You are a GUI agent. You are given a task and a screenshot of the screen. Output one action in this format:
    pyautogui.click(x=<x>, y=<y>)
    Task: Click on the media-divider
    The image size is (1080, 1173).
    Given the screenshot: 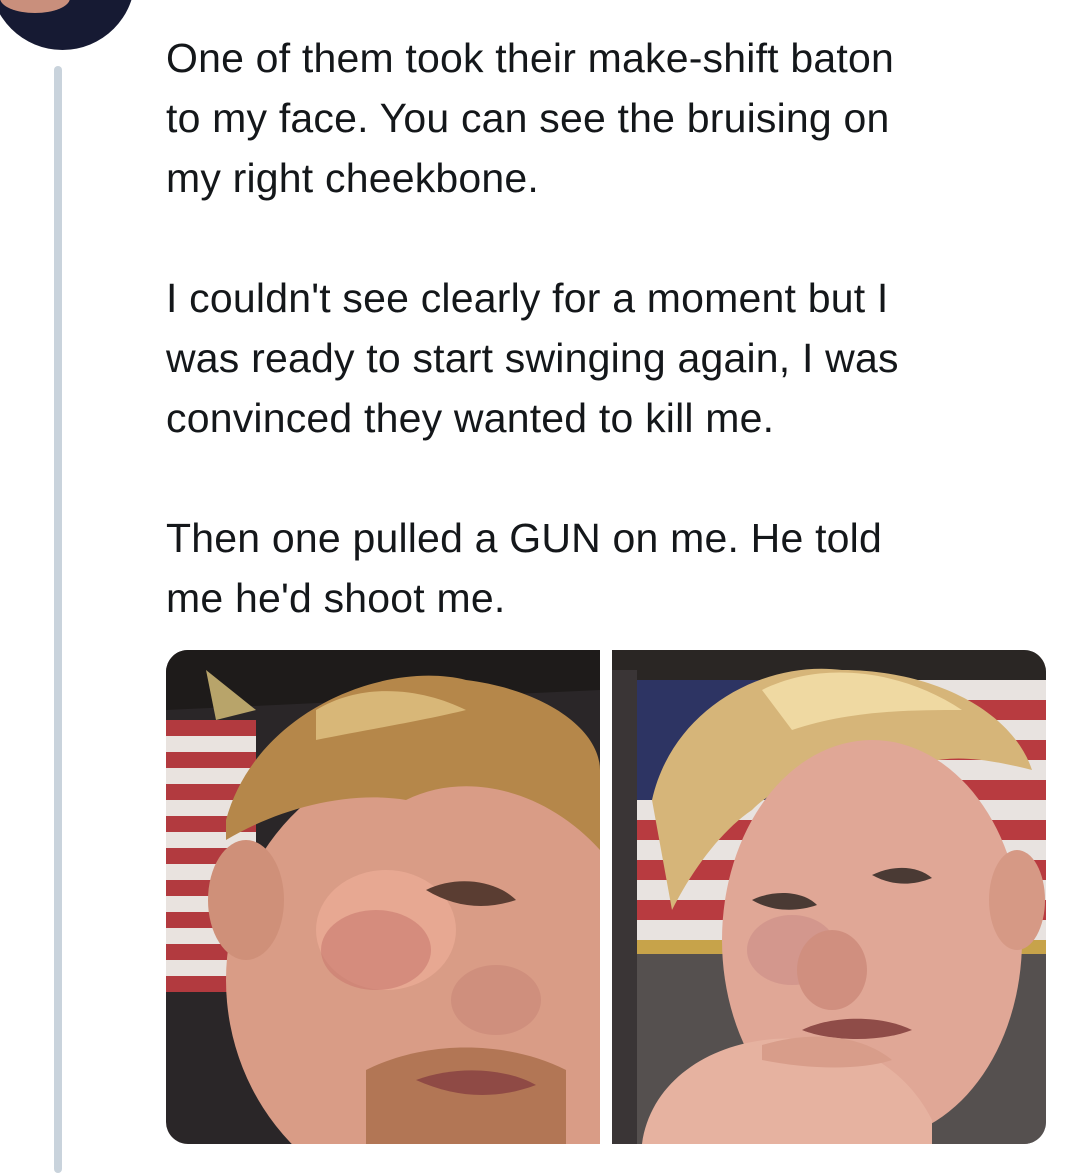 What is the action you would take?
    pyautogui.click(x=606, y=897)
    